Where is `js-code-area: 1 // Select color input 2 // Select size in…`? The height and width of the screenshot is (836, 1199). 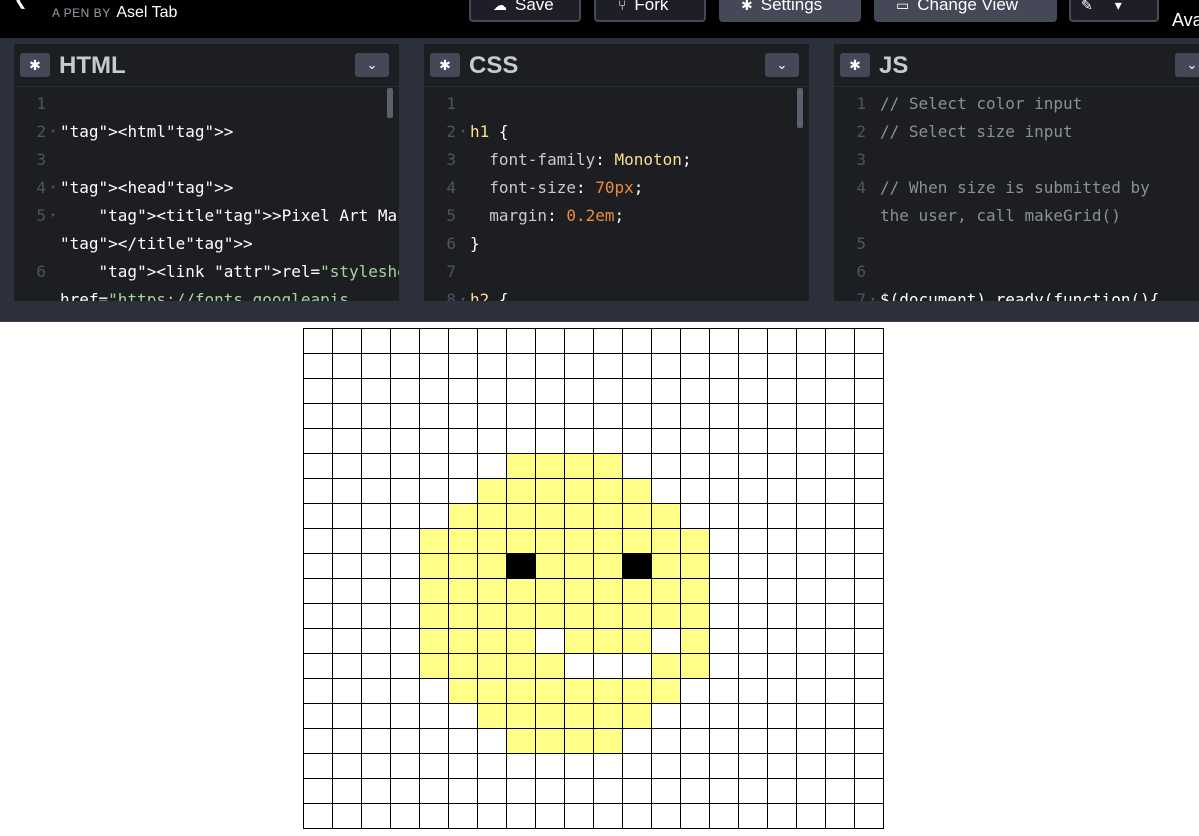
js-code-area: 1 // Select color input 2 // Select size in… is located at coordinates (1016, 195).